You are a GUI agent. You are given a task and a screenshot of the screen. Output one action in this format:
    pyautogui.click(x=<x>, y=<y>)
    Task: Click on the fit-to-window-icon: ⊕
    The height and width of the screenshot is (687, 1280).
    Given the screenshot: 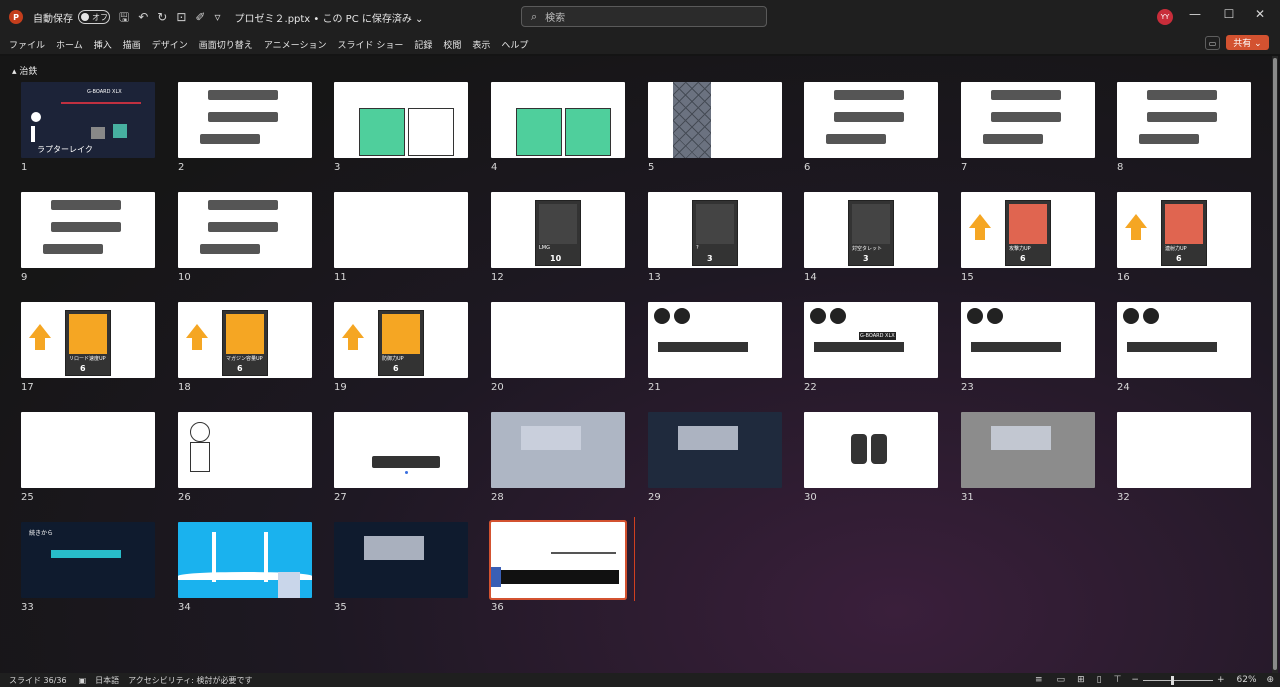 What is the action you would take?
    pyautogui.click(x=1271, y=680)
    